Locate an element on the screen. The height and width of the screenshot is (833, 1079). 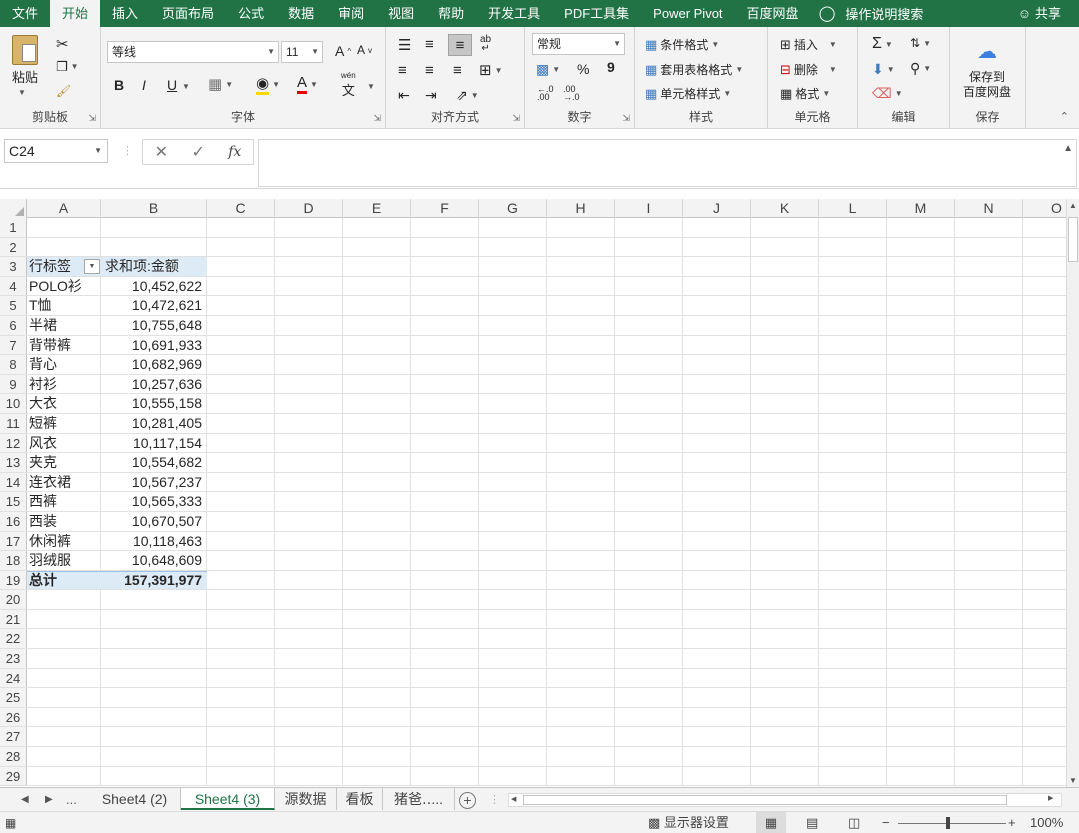
row-header: 9 is located at coordinates (13, 384).